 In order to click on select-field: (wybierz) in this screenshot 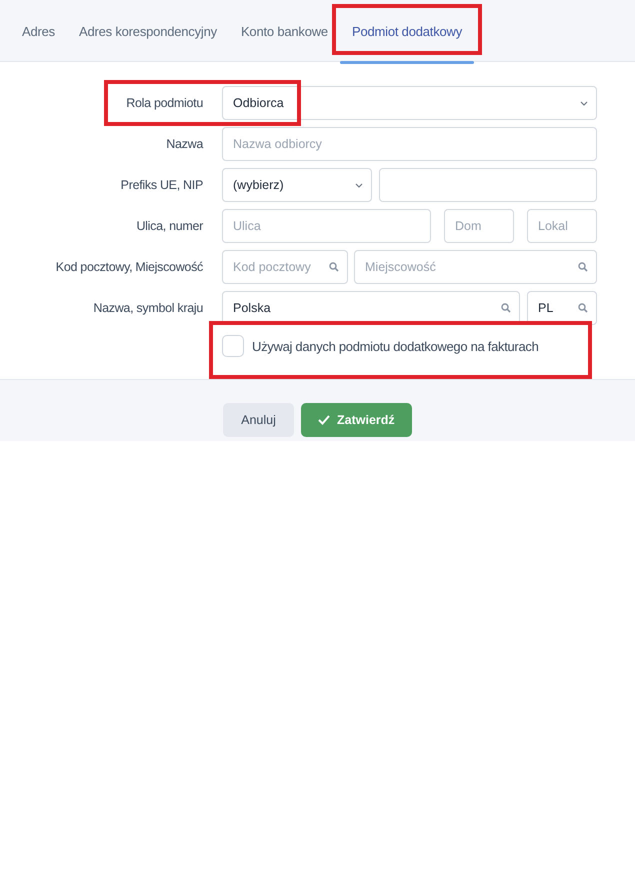, I will do `click(297, 185)`.